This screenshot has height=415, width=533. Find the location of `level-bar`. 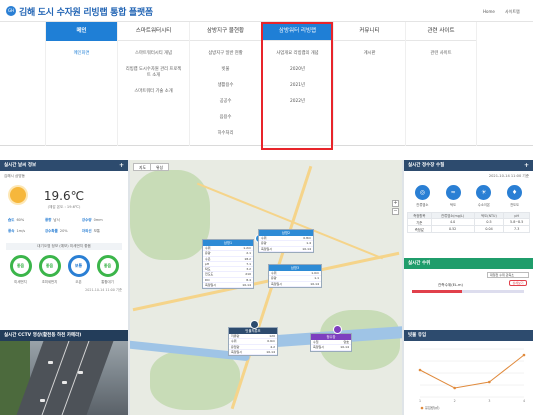

level-bar is located at coordinates (468, 291).